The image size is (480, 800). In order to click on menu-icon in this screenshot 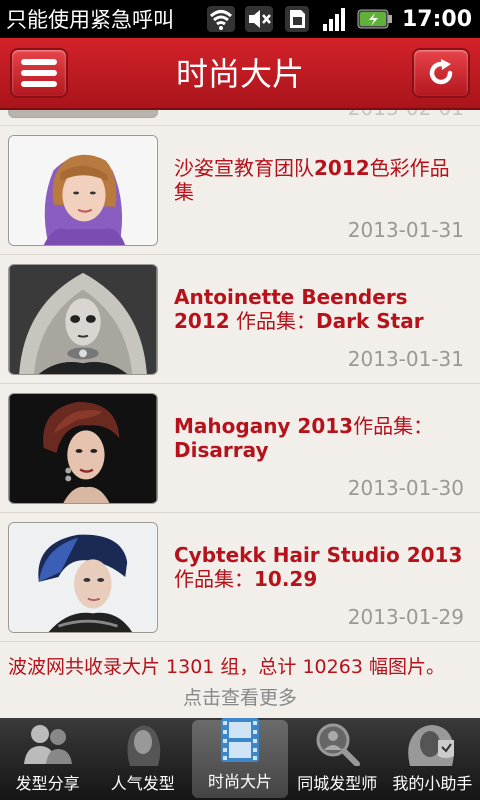, I will do `click(39, 73)`.